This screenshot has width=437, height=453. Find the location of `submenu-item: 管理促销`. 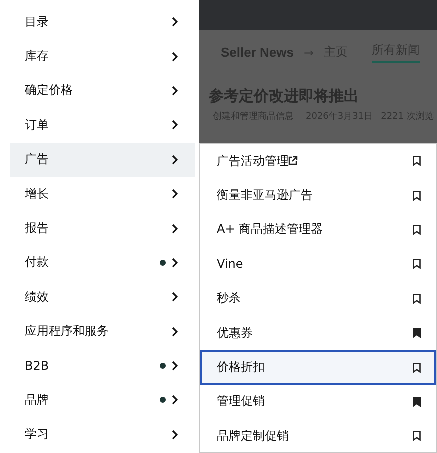

submenu-item: 管理促销 is located at coordinates (318, 402).